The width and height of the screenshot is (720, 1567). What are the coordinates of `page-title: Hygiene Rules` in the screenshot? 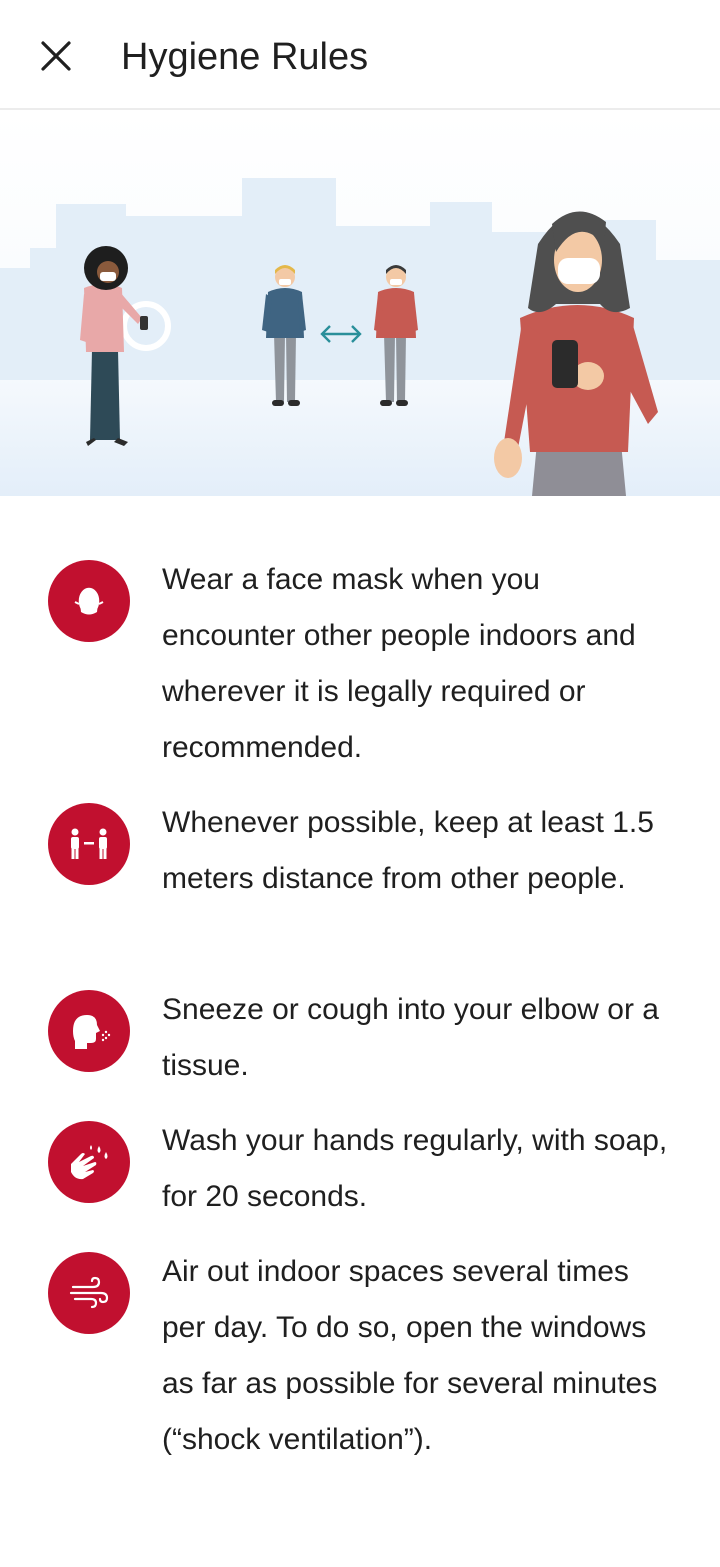 It's located at (245, 57).